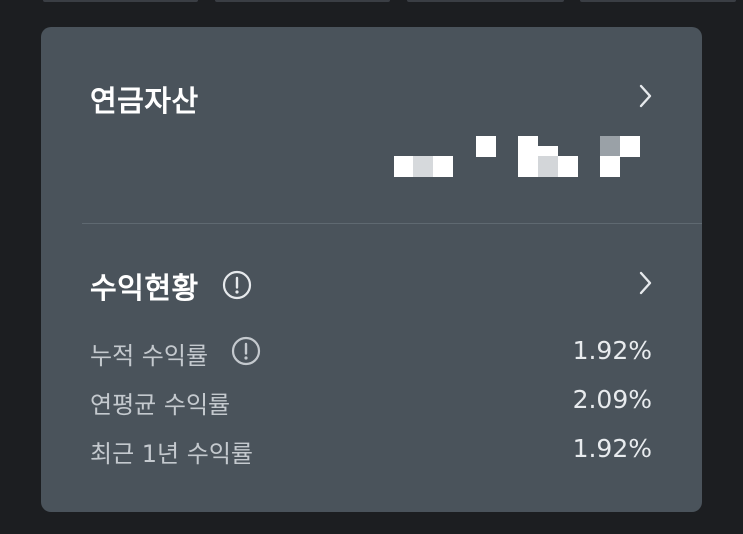 The image size is (743, 534). What do you see at coordinates (172, 454) in the screenshot?
I see `recent-1y-return-label: 최근 1년 수익률` at bounding box center [172, 454].